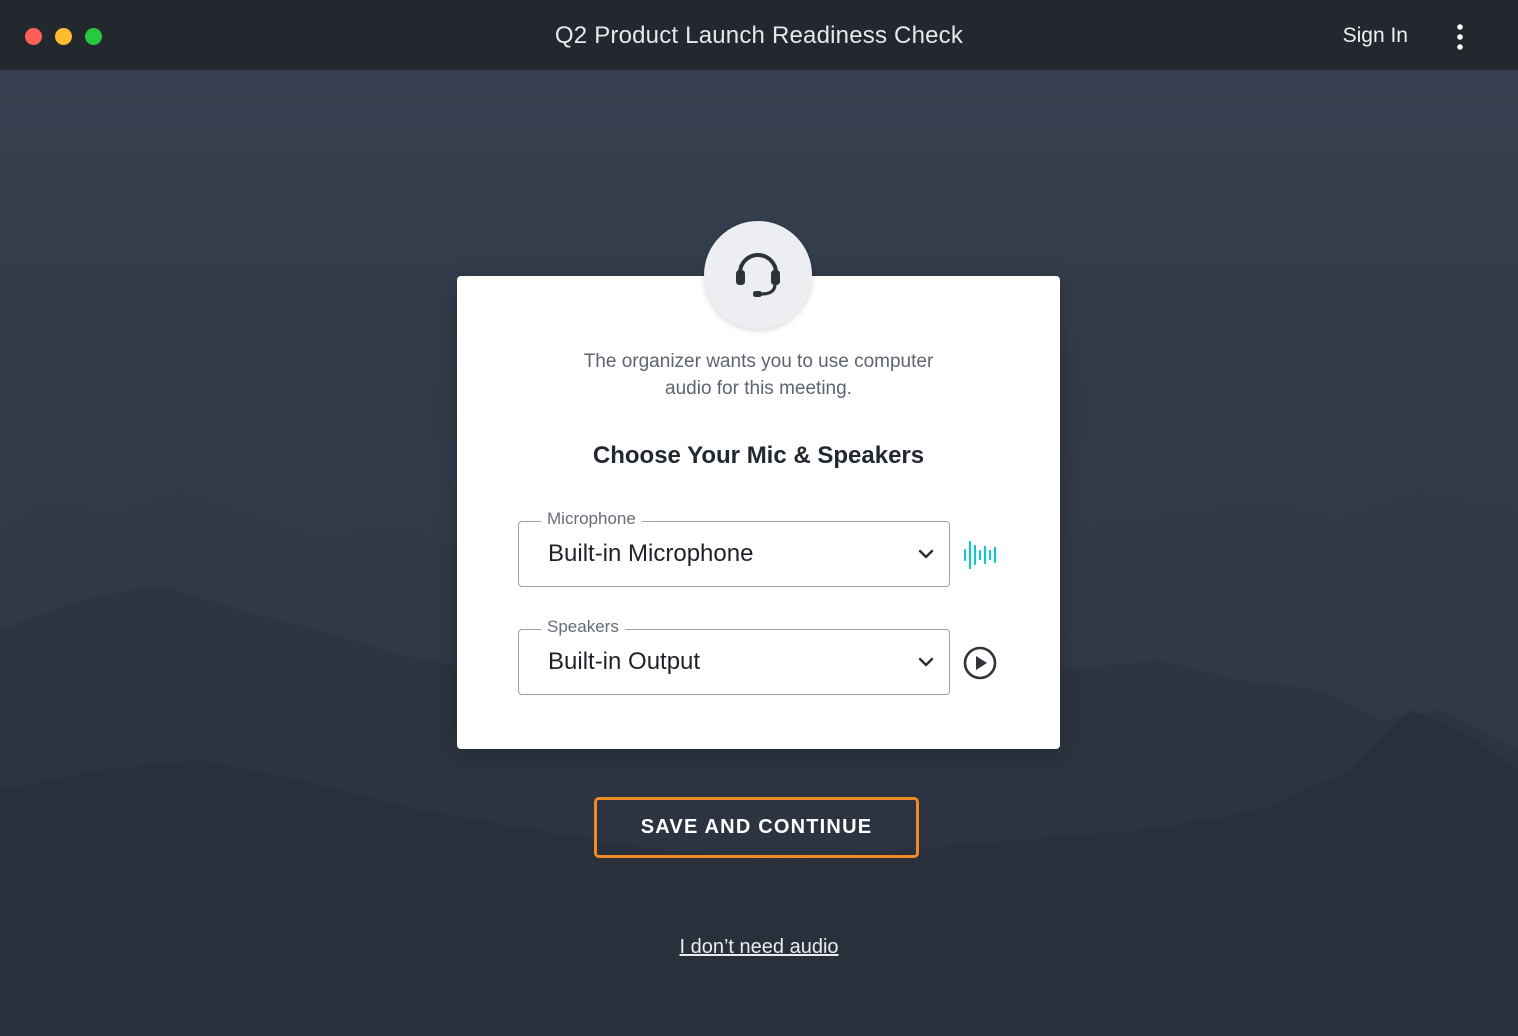 This screenshot has height=1036, width=1518. I want to click on play-circle-icon, so click(980, 663).